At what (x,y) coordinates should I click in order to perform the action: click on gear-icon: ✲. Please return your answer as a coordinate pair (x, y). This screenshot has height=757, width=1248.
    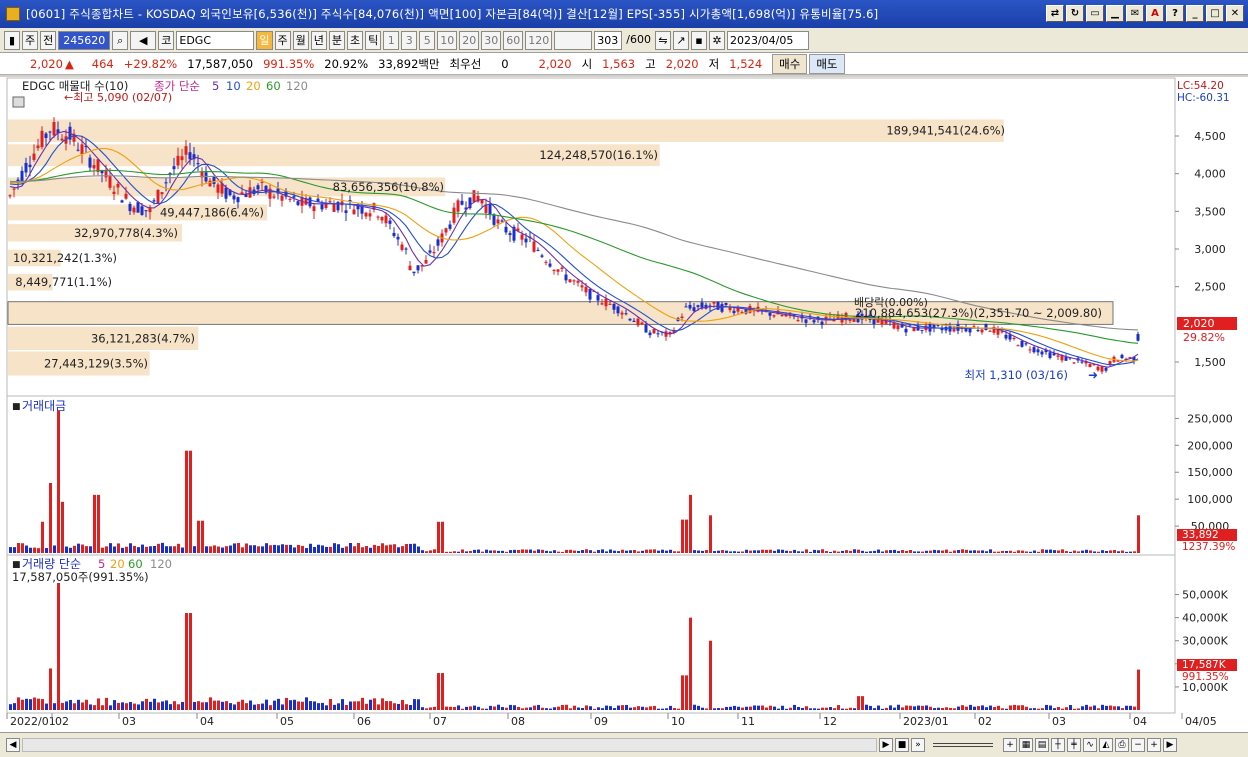
    Looking at the image, I should click on (716, 40).